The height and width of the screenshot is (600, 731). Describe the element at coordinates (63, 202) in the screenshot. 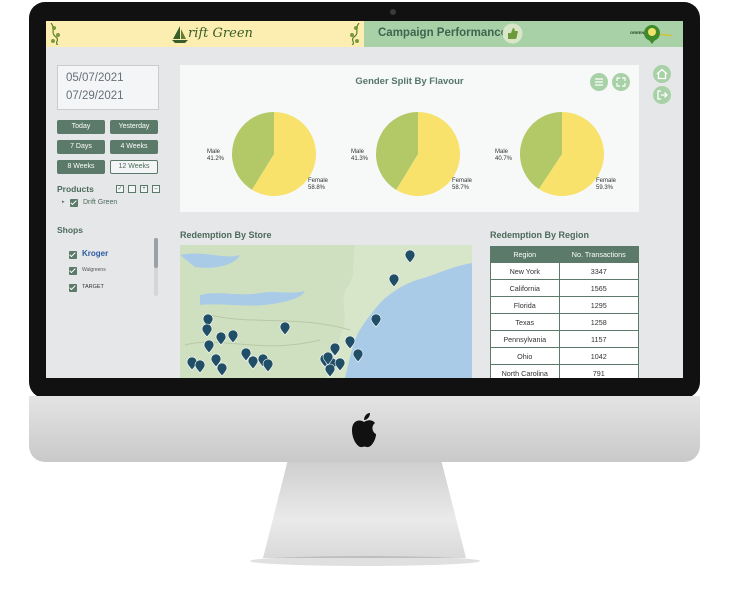

I see `tree-expand-icon: ▸` at that location.